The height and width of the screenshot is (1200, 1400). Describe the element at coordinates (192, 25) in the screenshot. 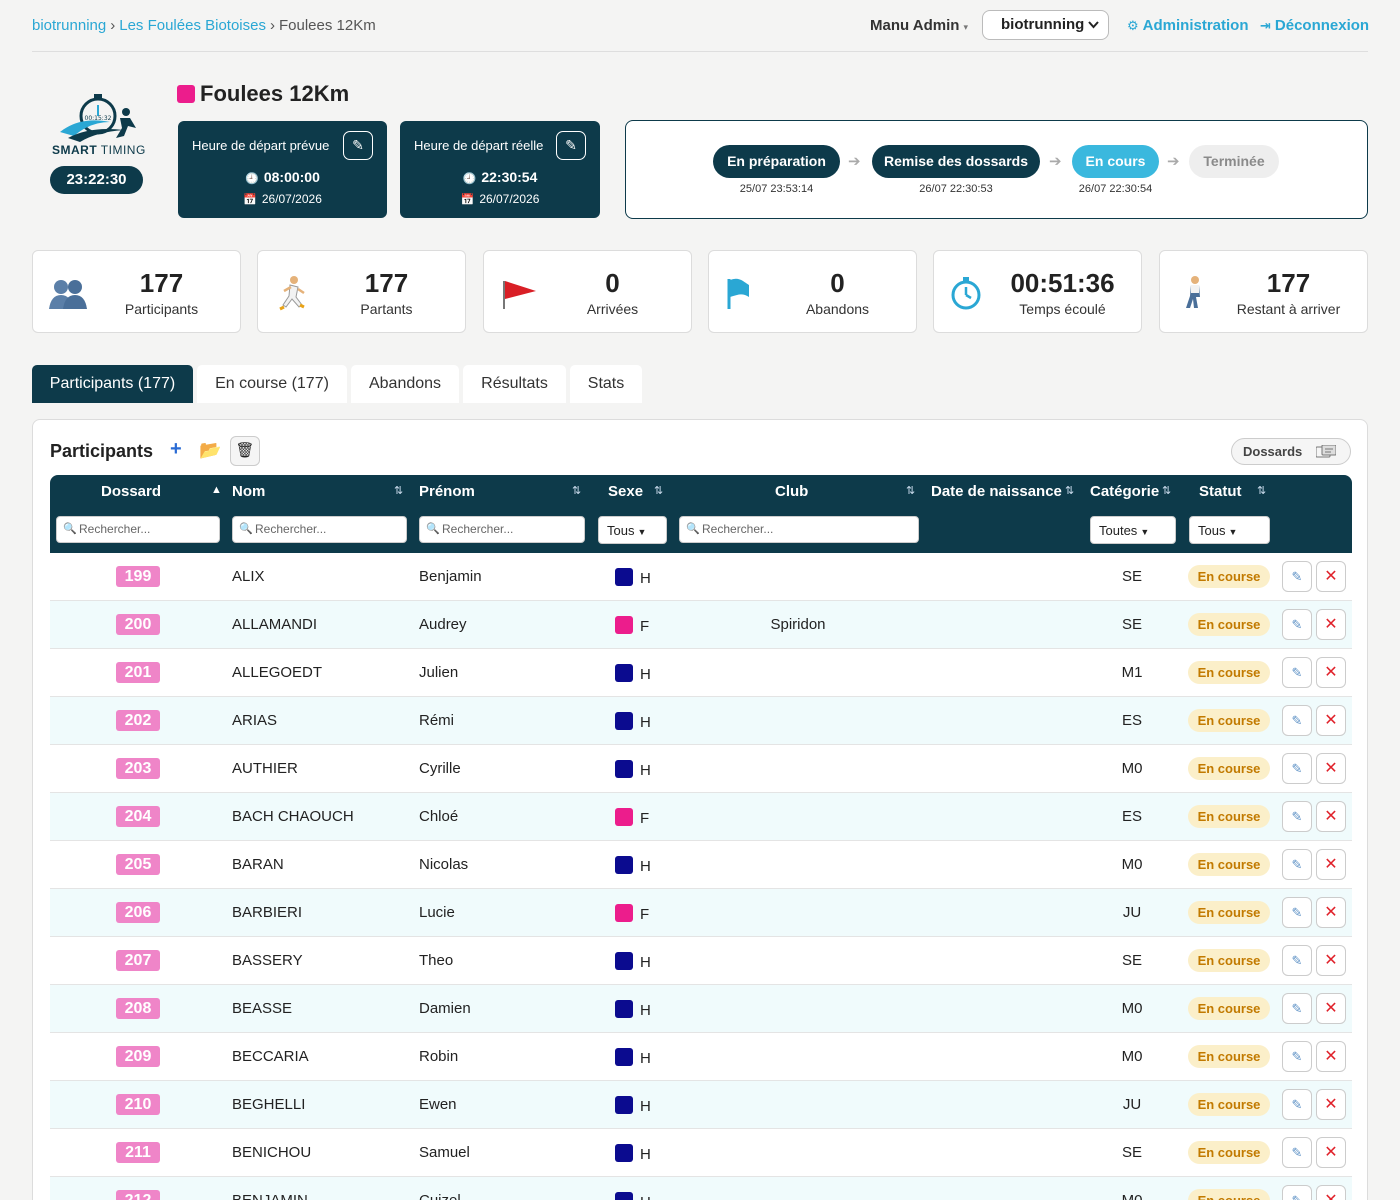

I see `breadcrumb-event-link: Les Foulées Biotoises` at that location.